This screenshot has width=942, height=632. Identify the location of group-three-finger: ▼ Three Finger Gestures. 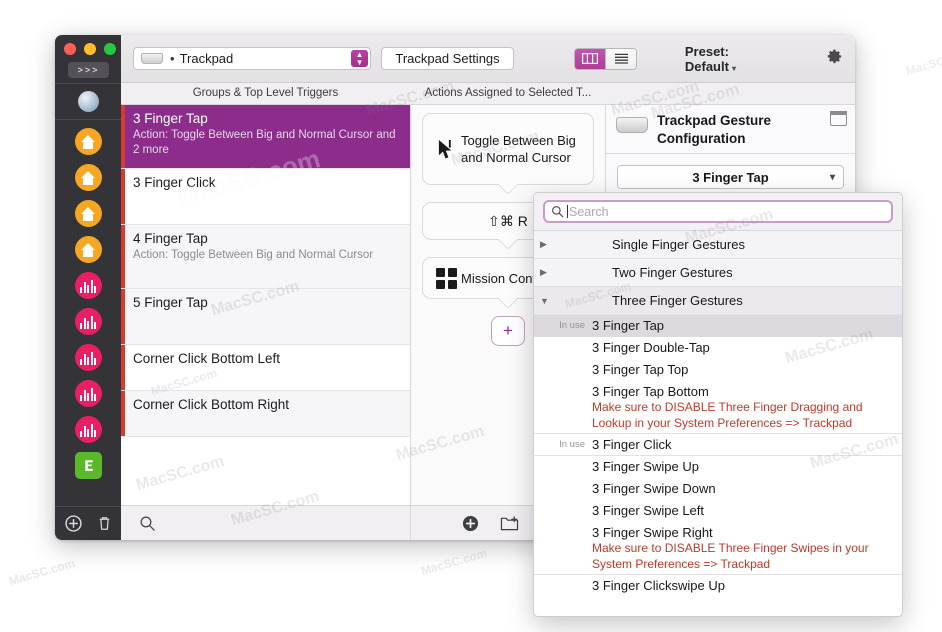
(718, 301).